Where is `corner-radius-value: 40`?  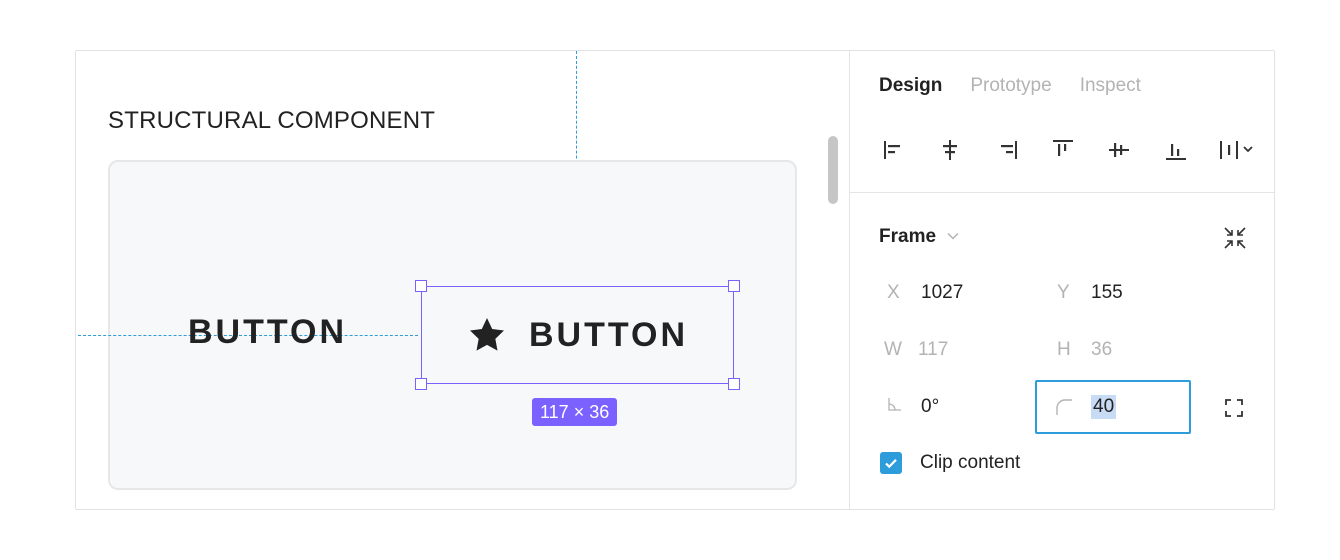
corner-radius-value: 40 is located at coordinates (1104, 407).